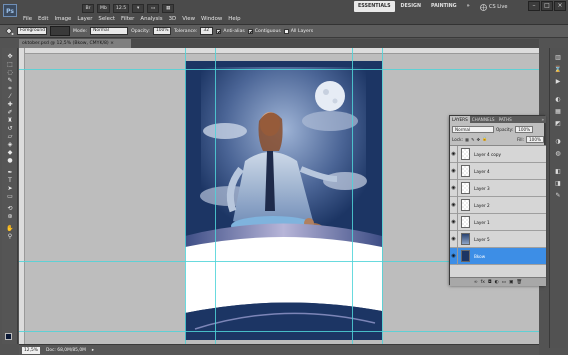  I want to click on cs-live-button: CS Live, so click(493, 7).